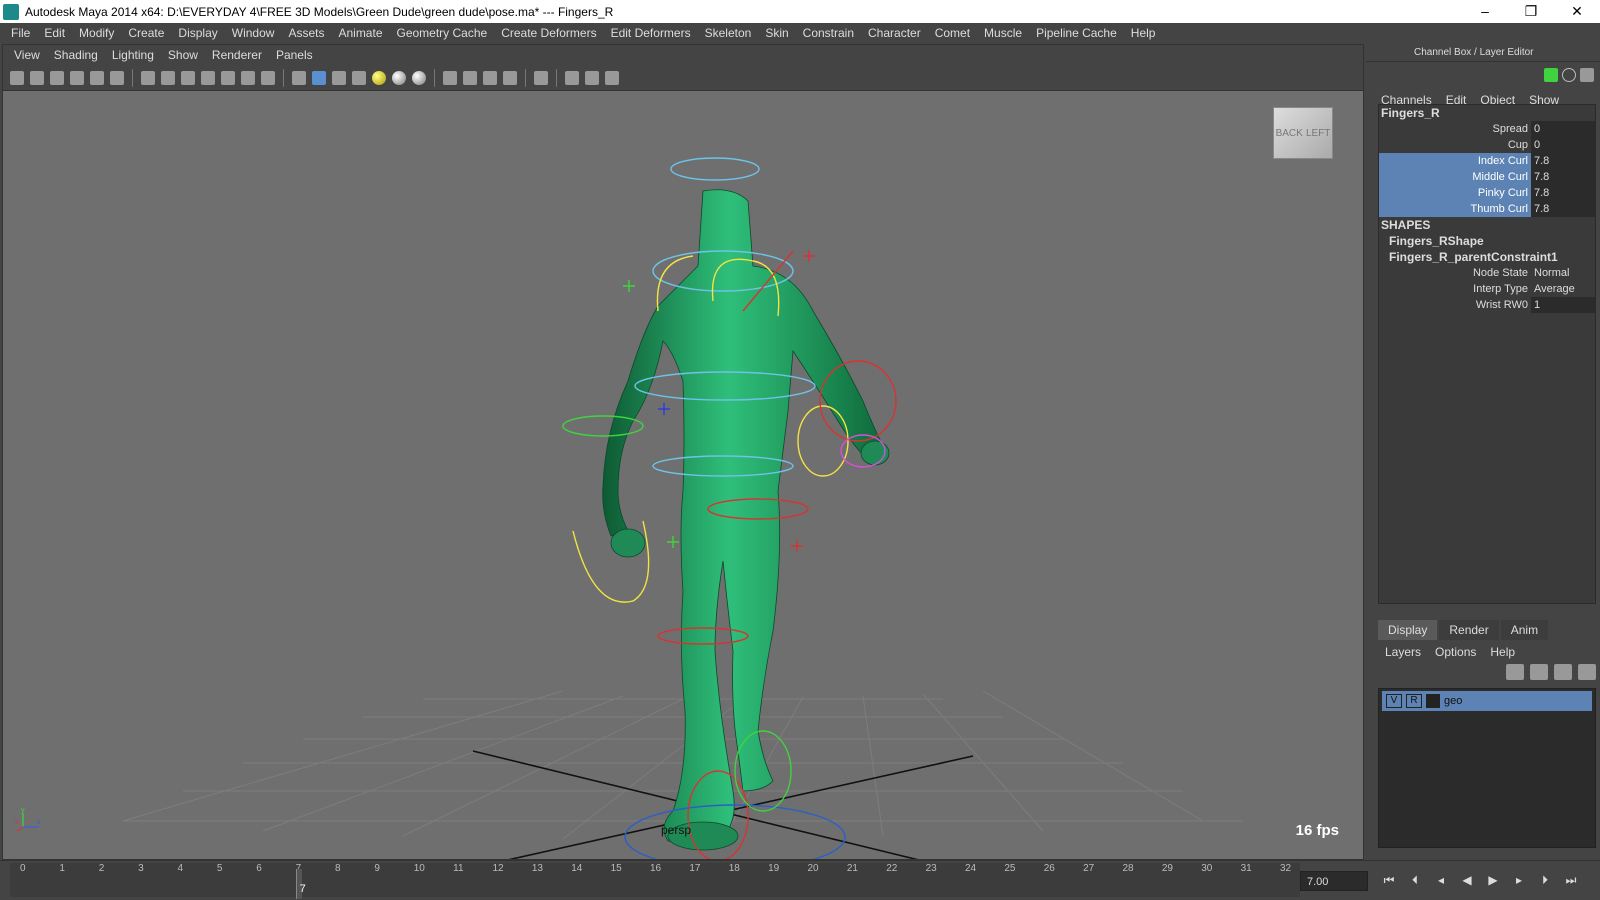 This screenshot has width=1600, height=900. Describe the element at coordinates (268, 77) in the screenshot. I see `safe-title-icon` at that location.